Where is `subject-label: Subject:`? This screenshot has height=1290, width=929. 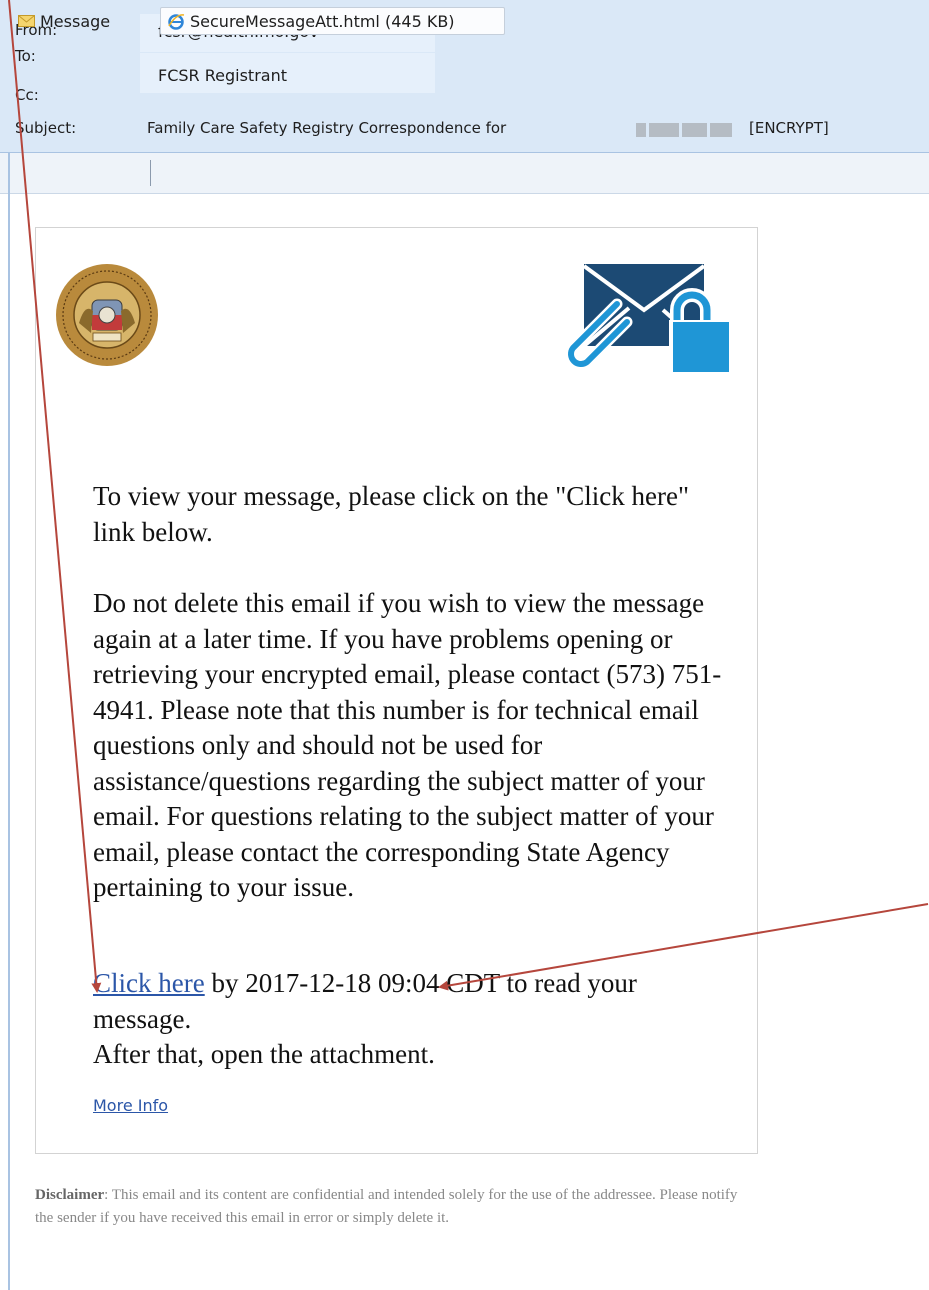 subject-label: Subject: is located at coordinates (46, 128).